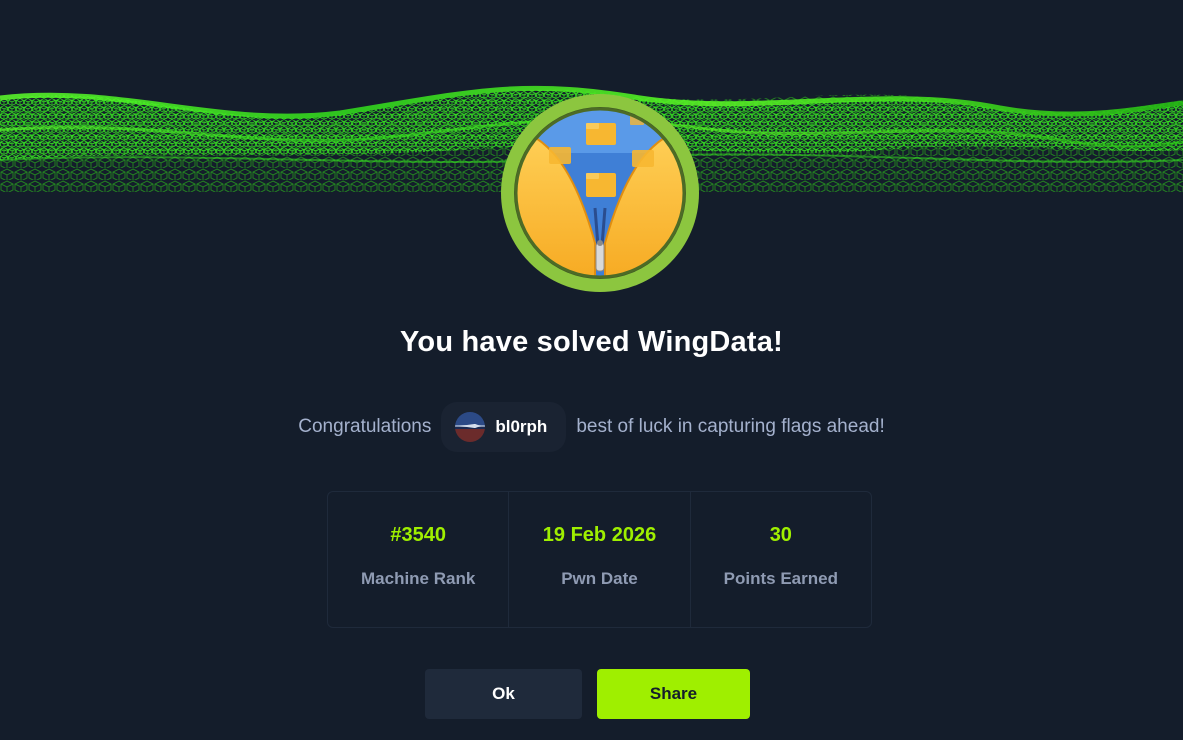 The width and height of the screenshot is (1183, 740). What do you see at coordinates (470, 427) in the screenshot?
I see `user-avatar-icon` at bounding box center [470, 427].